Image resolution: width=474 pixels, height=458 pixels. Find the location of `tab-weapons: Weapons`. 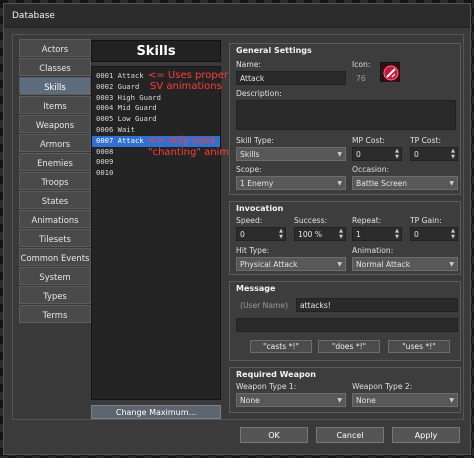

tab-weapons: Weapons is located at coordinates (55, 124).